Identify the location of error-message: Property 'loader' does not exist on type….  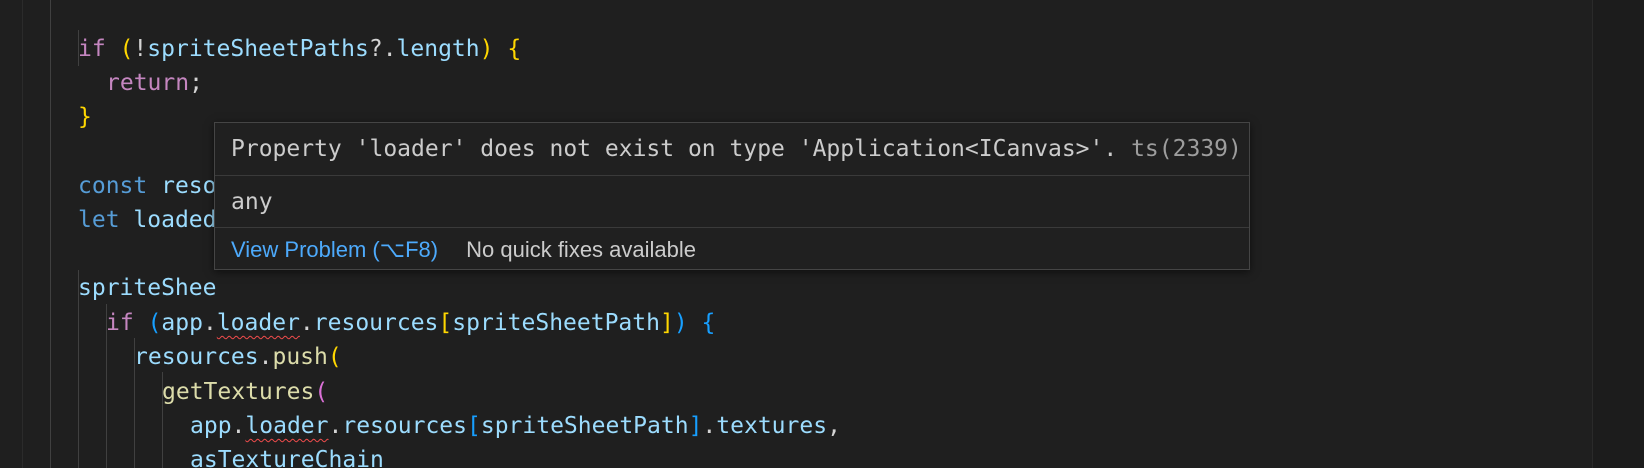
(674, 149).